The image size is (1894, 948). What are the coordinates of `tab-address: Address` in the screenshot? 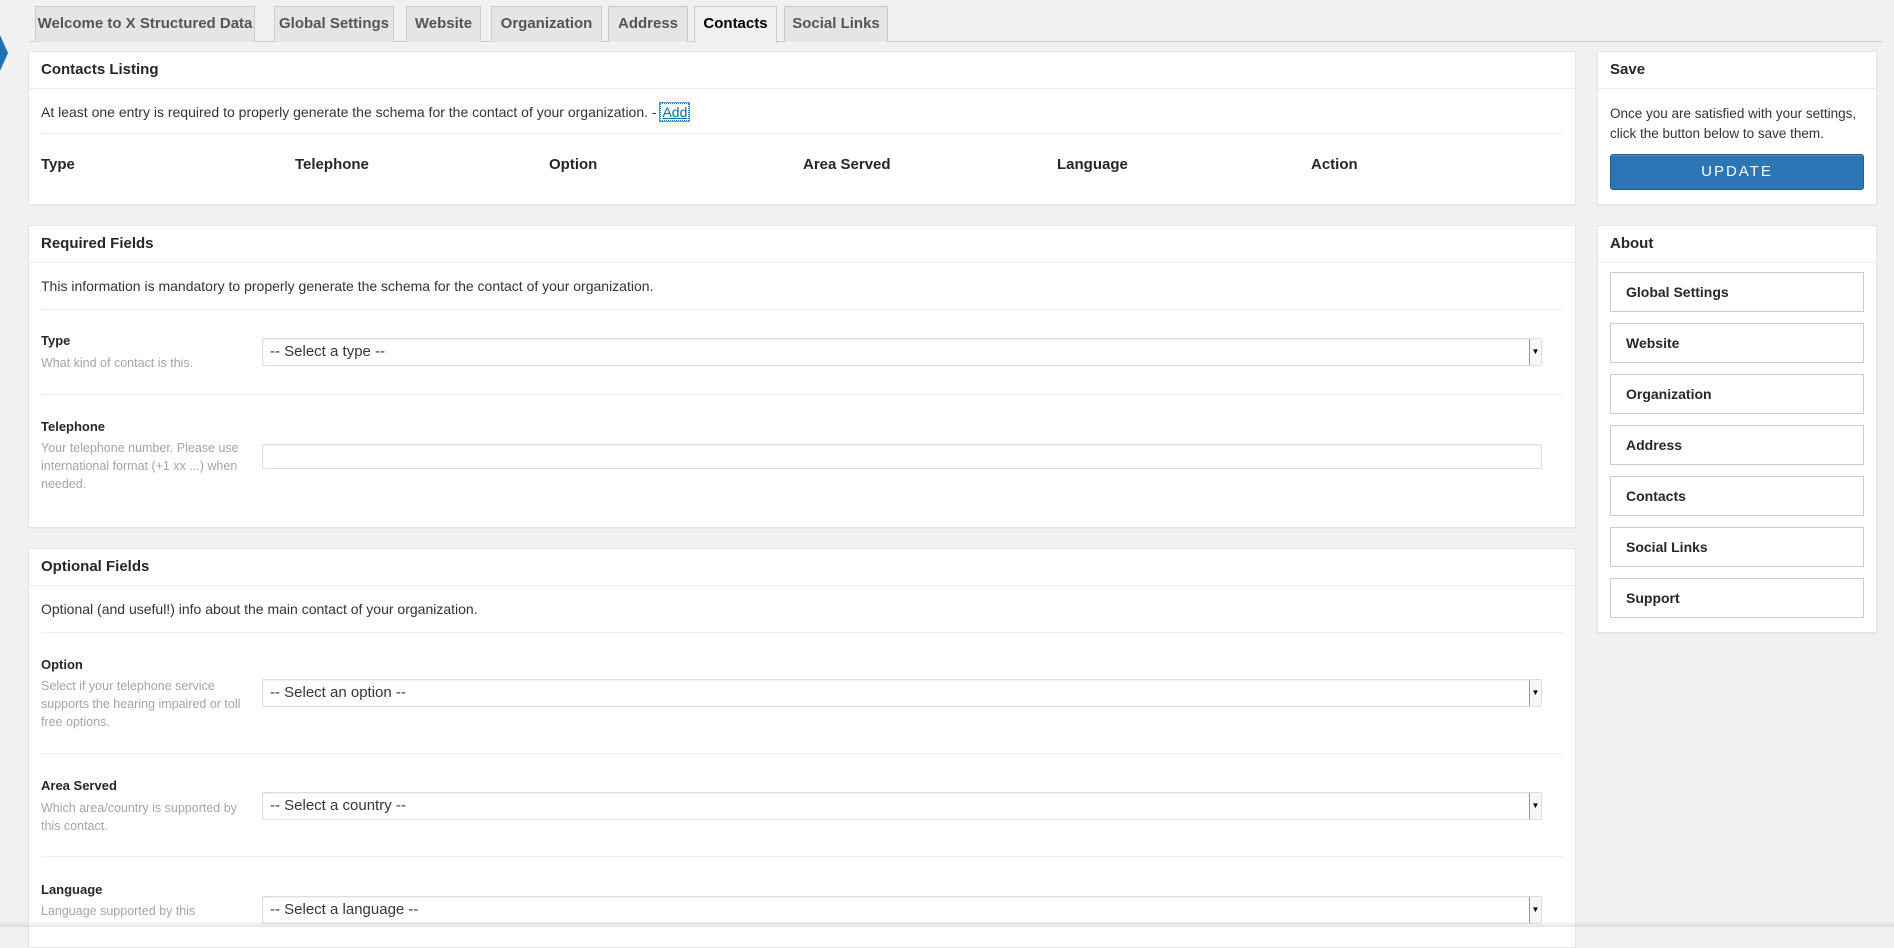 It's located at (648, 24).